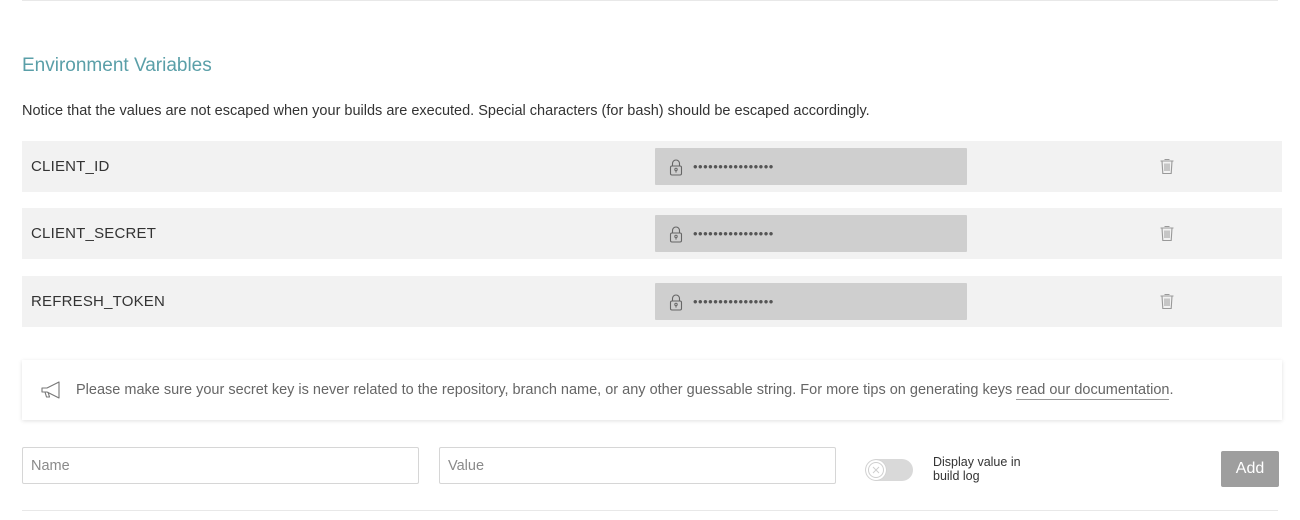 This screenshot has width=1300, height=520. I want to click on value-input, so click(637, 465).